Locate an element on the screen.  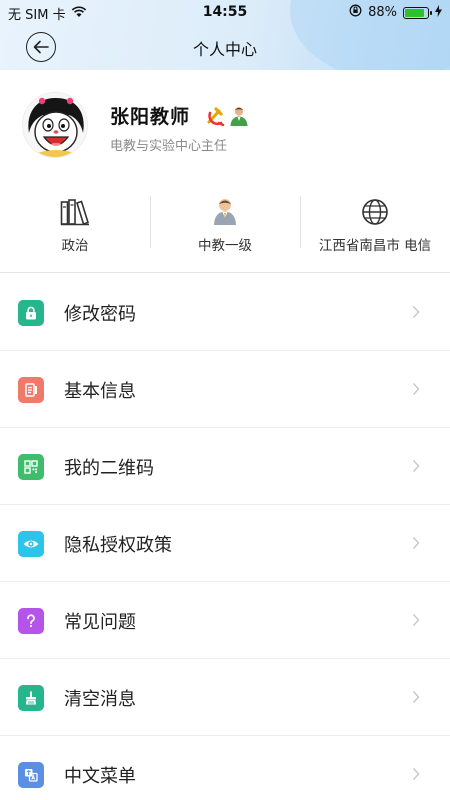
menu-label: 常见问题 is located at coordinates (100, 622).